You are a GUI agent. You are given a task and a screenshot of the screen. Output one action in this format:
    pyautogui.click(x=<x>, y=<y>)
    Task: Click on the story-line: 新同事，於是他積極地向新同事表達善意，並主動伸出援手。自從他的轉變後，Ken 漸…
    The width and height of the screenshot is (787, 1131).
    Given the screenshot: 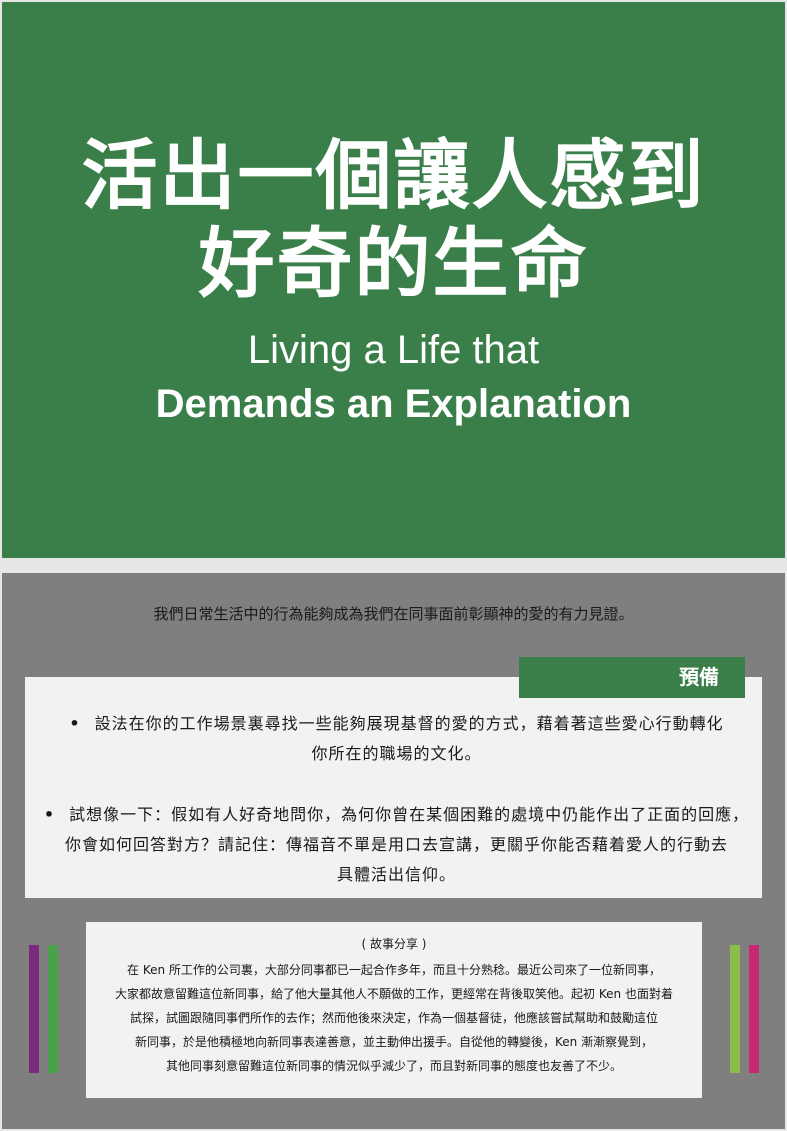 What is the action you would take?
    pyautogui.click(x=394, y=1042)
    